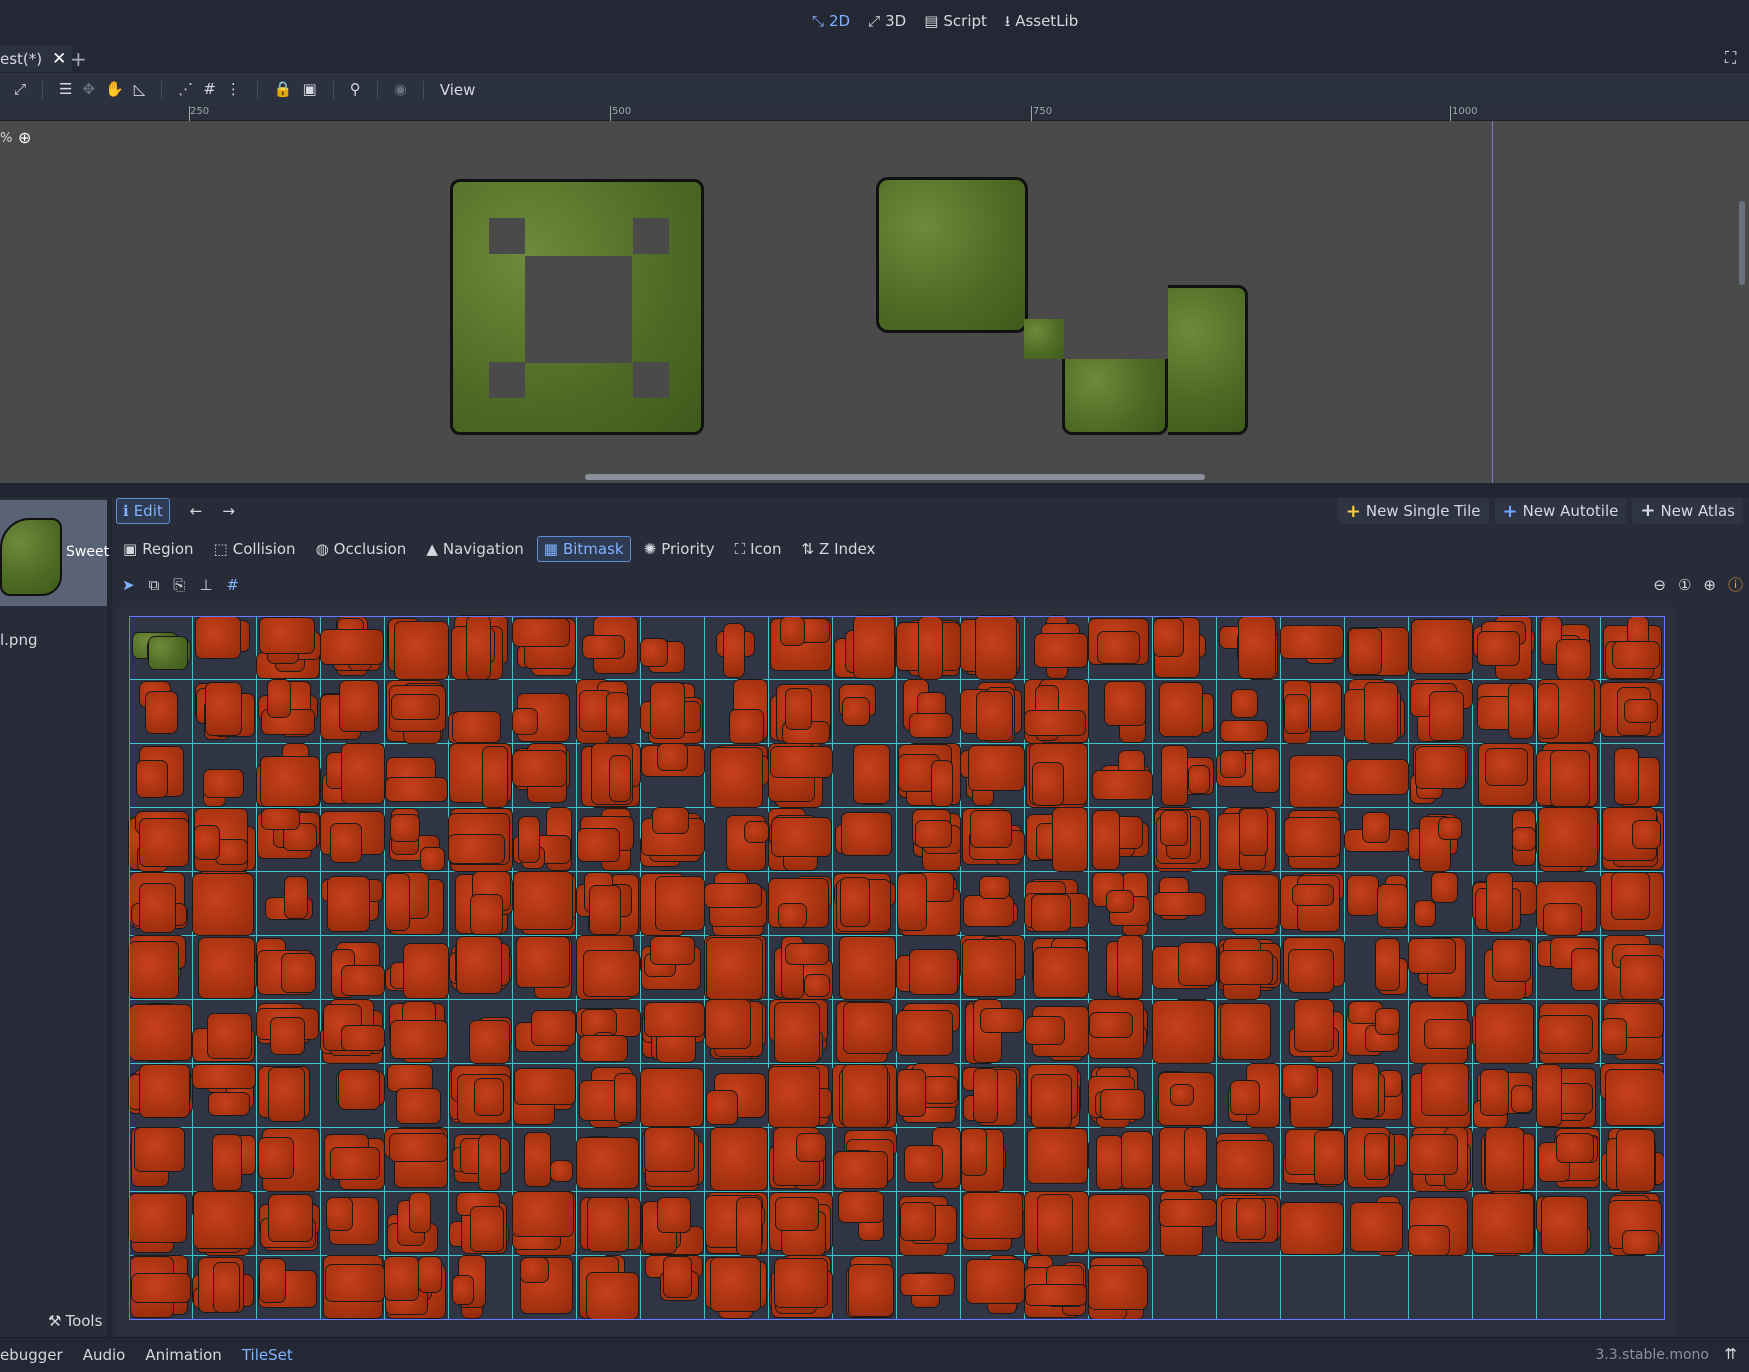 This screenshot has height=1372, width=1749. I want to click on group-icon: ▣, so click(310, 89).